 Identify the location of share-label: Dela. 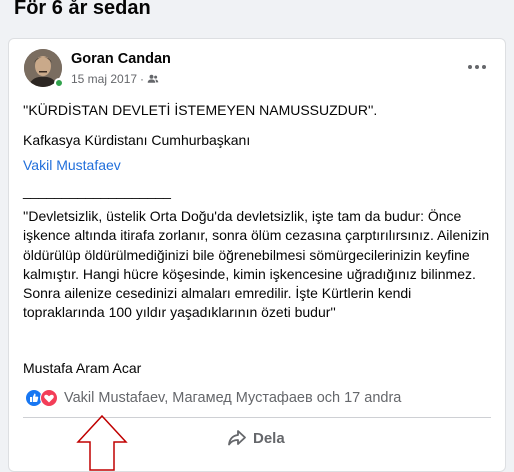
(269, 438).